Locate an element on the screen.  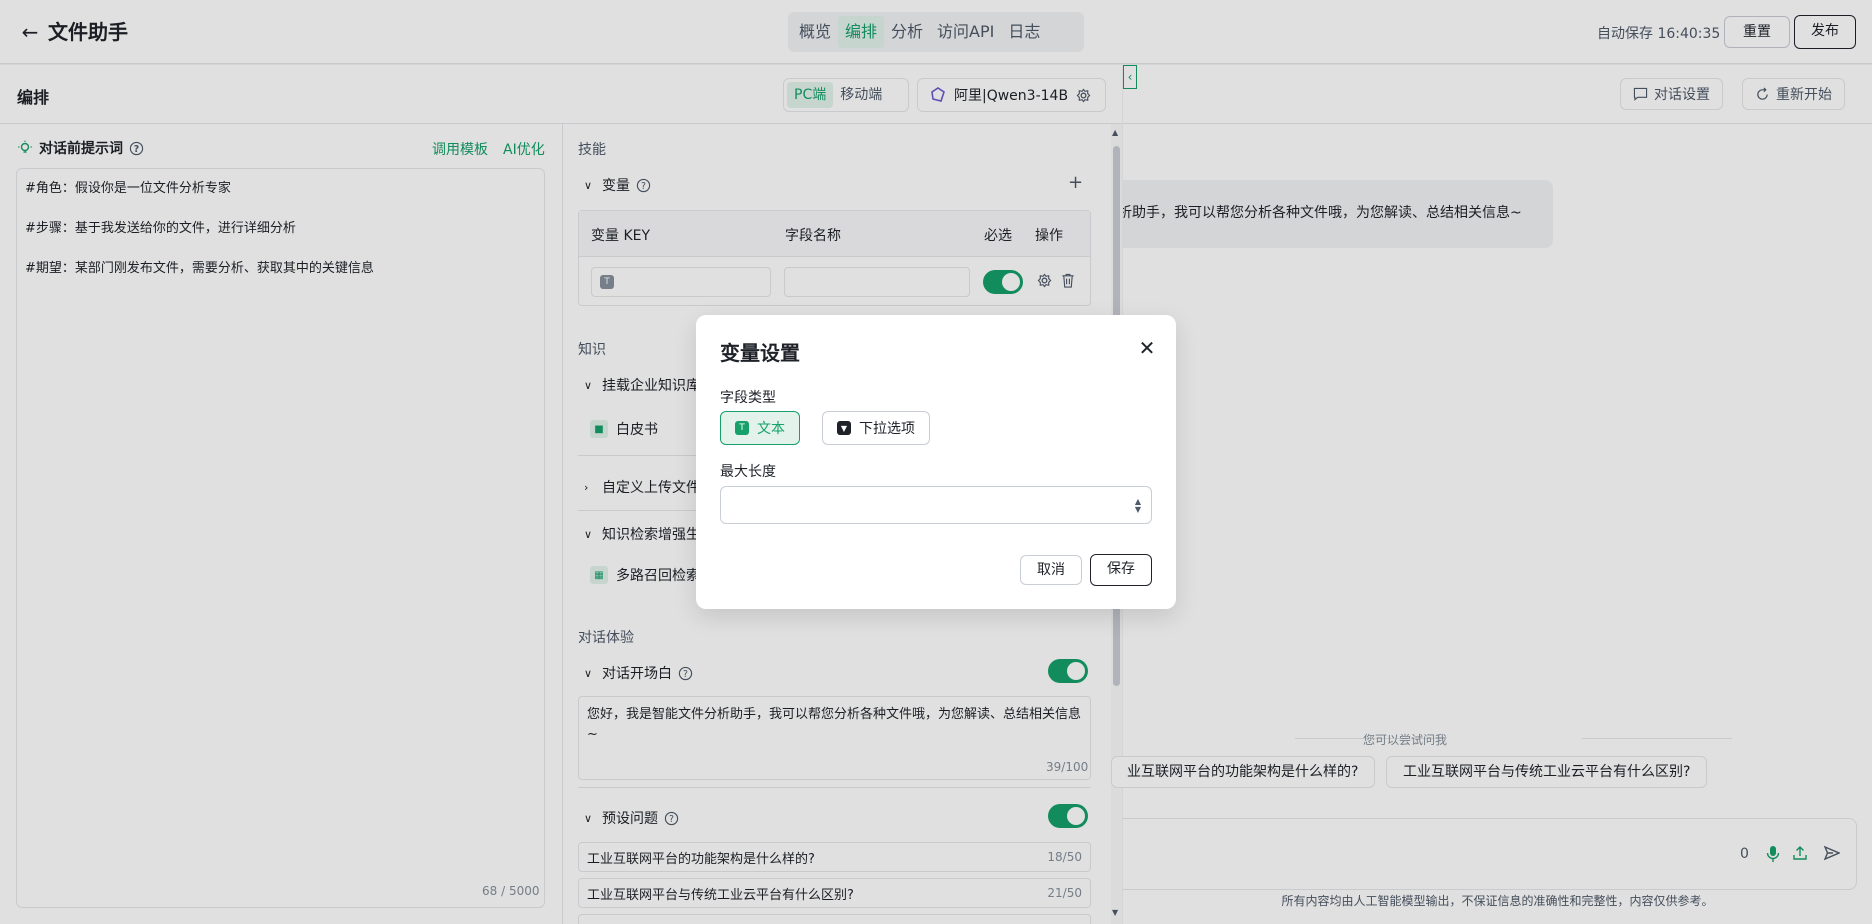
save-button: 保存 is located at coordinates (1121, 570).